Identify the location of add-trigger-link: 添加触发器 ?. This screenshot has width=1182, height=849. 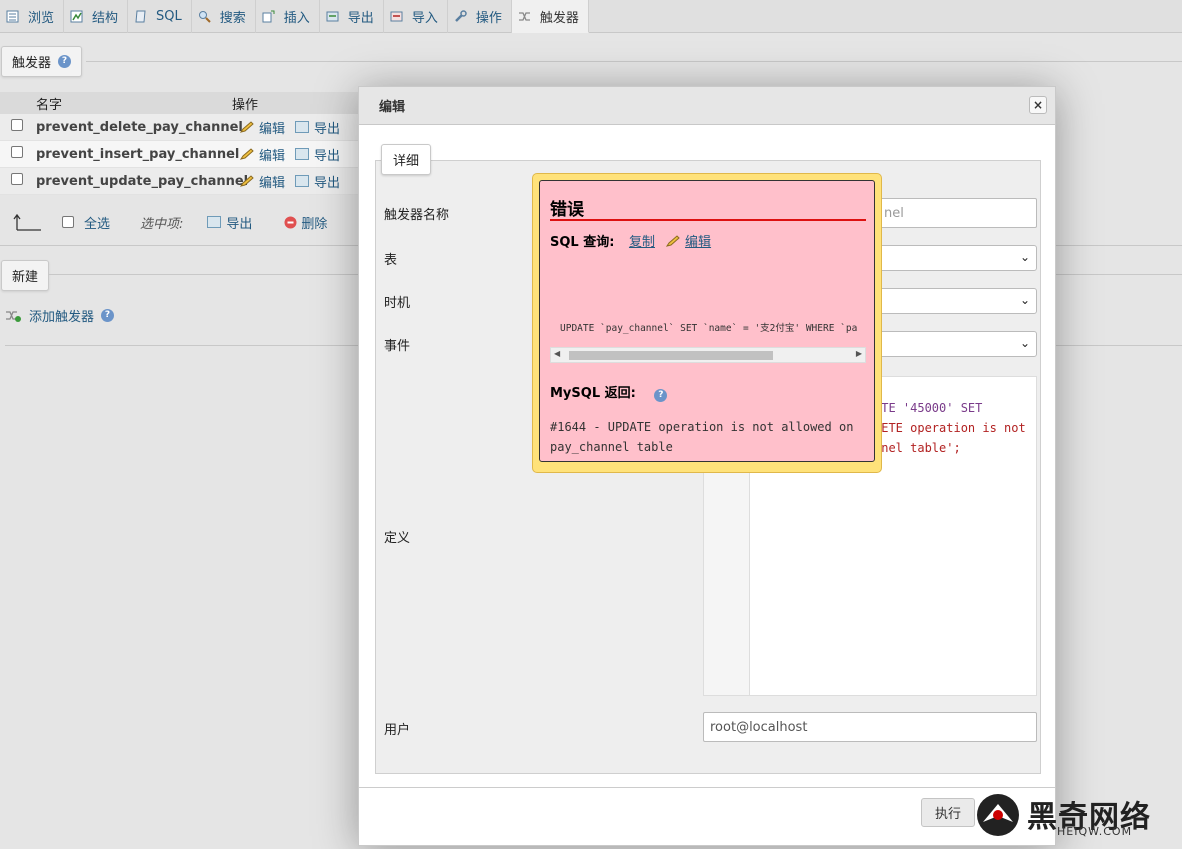
(60, 315).